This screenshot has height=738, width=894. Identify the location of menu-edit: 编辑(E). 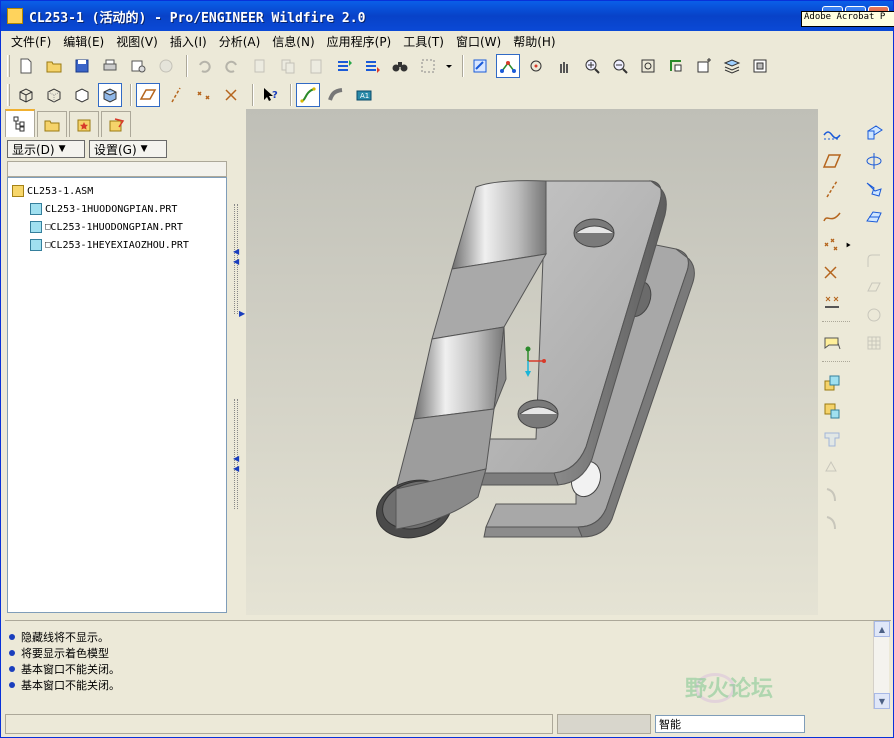
(83, 41).